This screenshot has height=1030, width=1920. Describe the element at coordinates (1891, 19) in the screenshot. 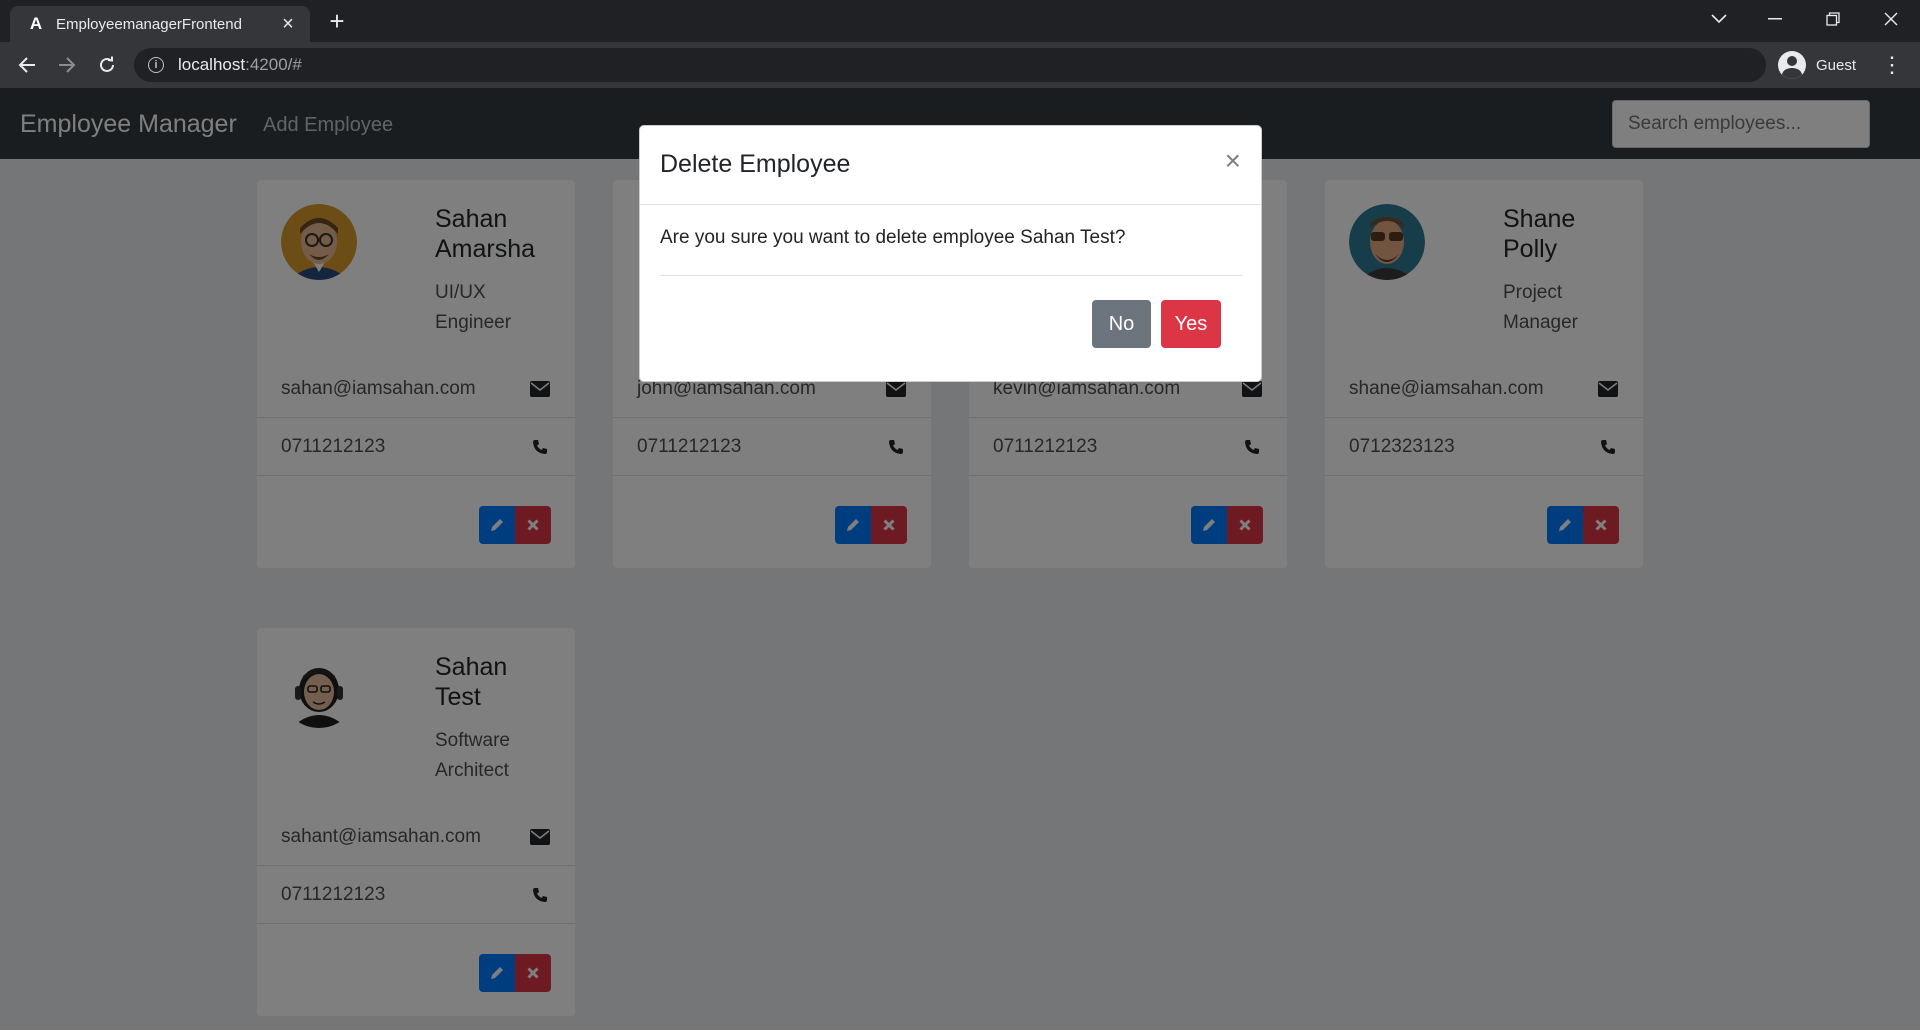

I see `close-window-icon` at that location.